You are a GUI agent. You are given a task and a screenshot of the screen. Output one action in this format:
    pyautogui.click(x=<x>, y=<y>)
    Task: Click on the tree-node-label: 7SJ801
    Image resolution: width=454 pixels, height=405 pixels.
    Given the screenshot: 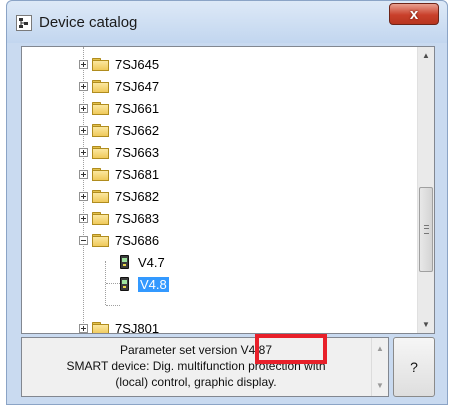 What is the action you would take?
    pyautogui.click(x=137, y=327)
    